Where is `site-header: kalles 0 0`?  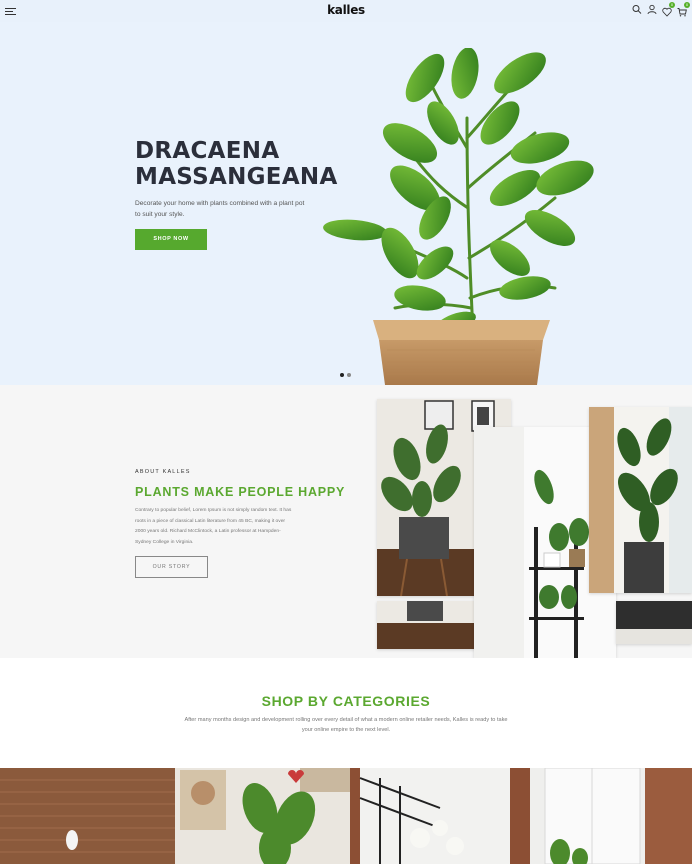
site-header: kalles 0 0 is located at coordinates (346, 11).